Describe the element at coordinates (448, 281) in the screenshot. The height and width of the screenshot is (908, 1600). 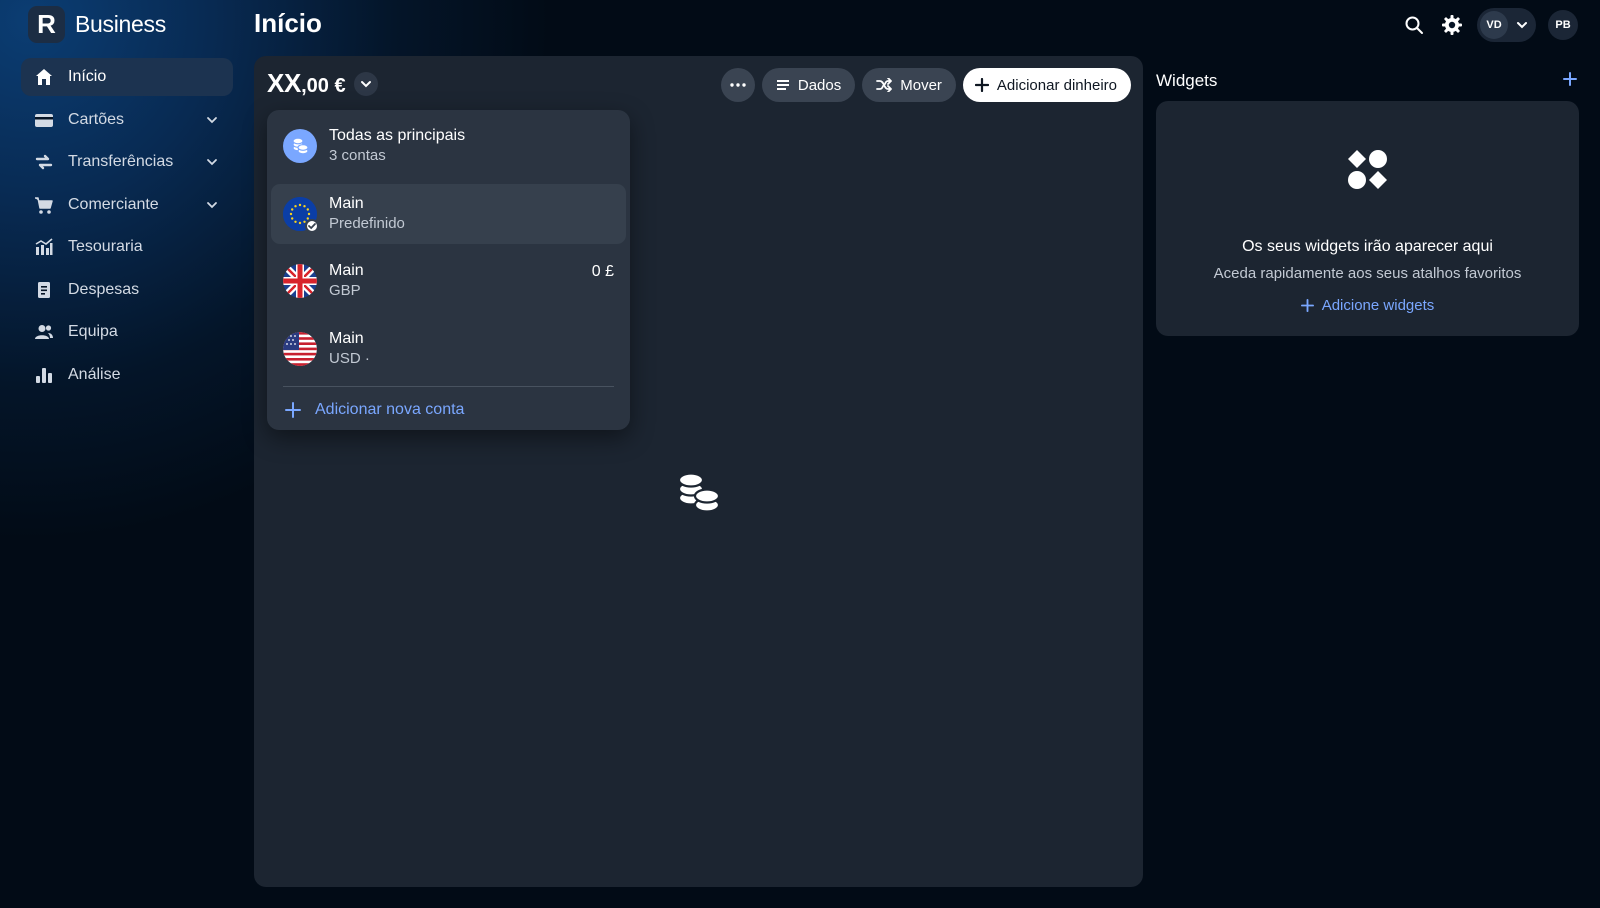
I see `account-option-gbp: Main GBP 0 £` at that location.